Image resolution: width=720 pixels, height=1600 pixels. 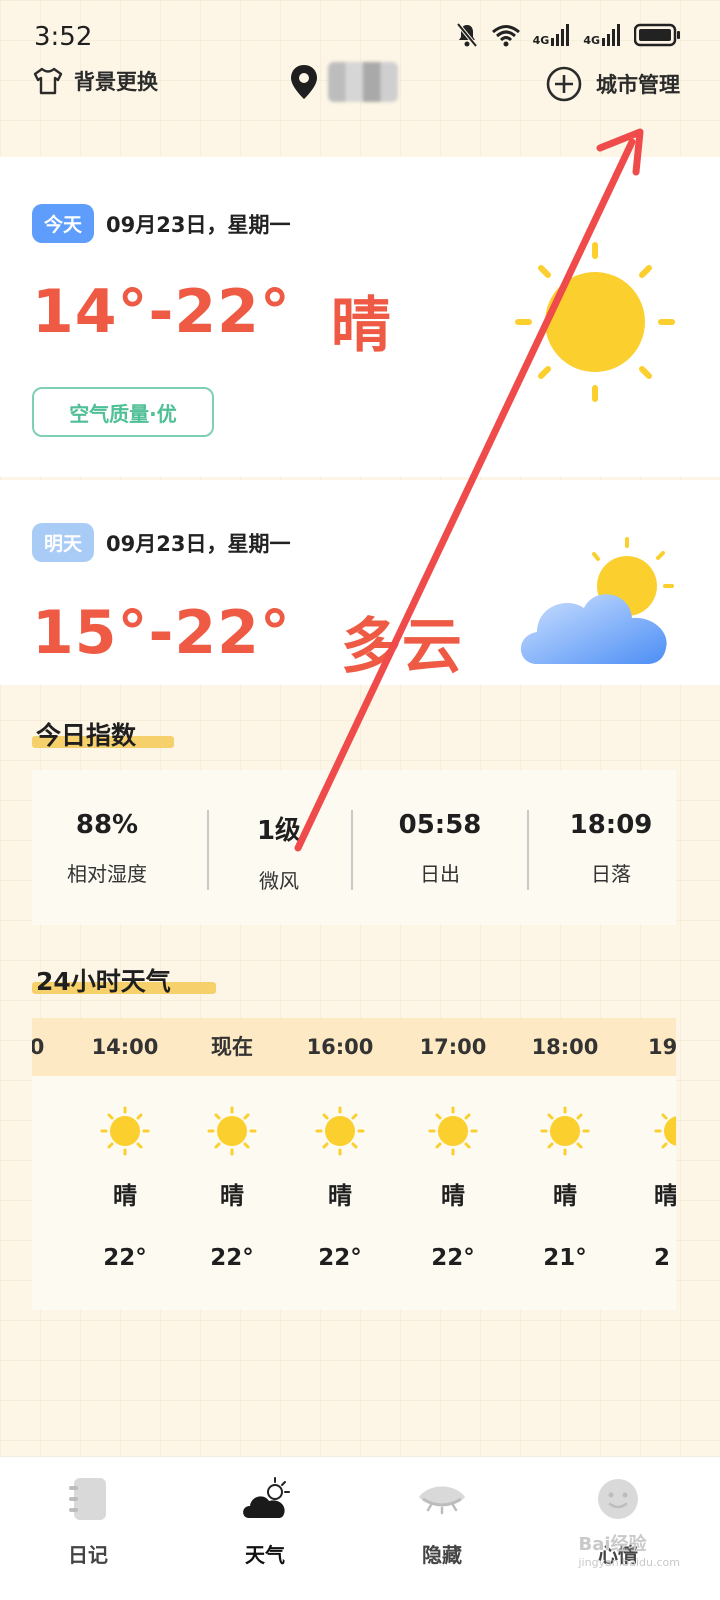 I want to click on tomorrow-date: 09月23日，星期一, so click(x=198, y=543).